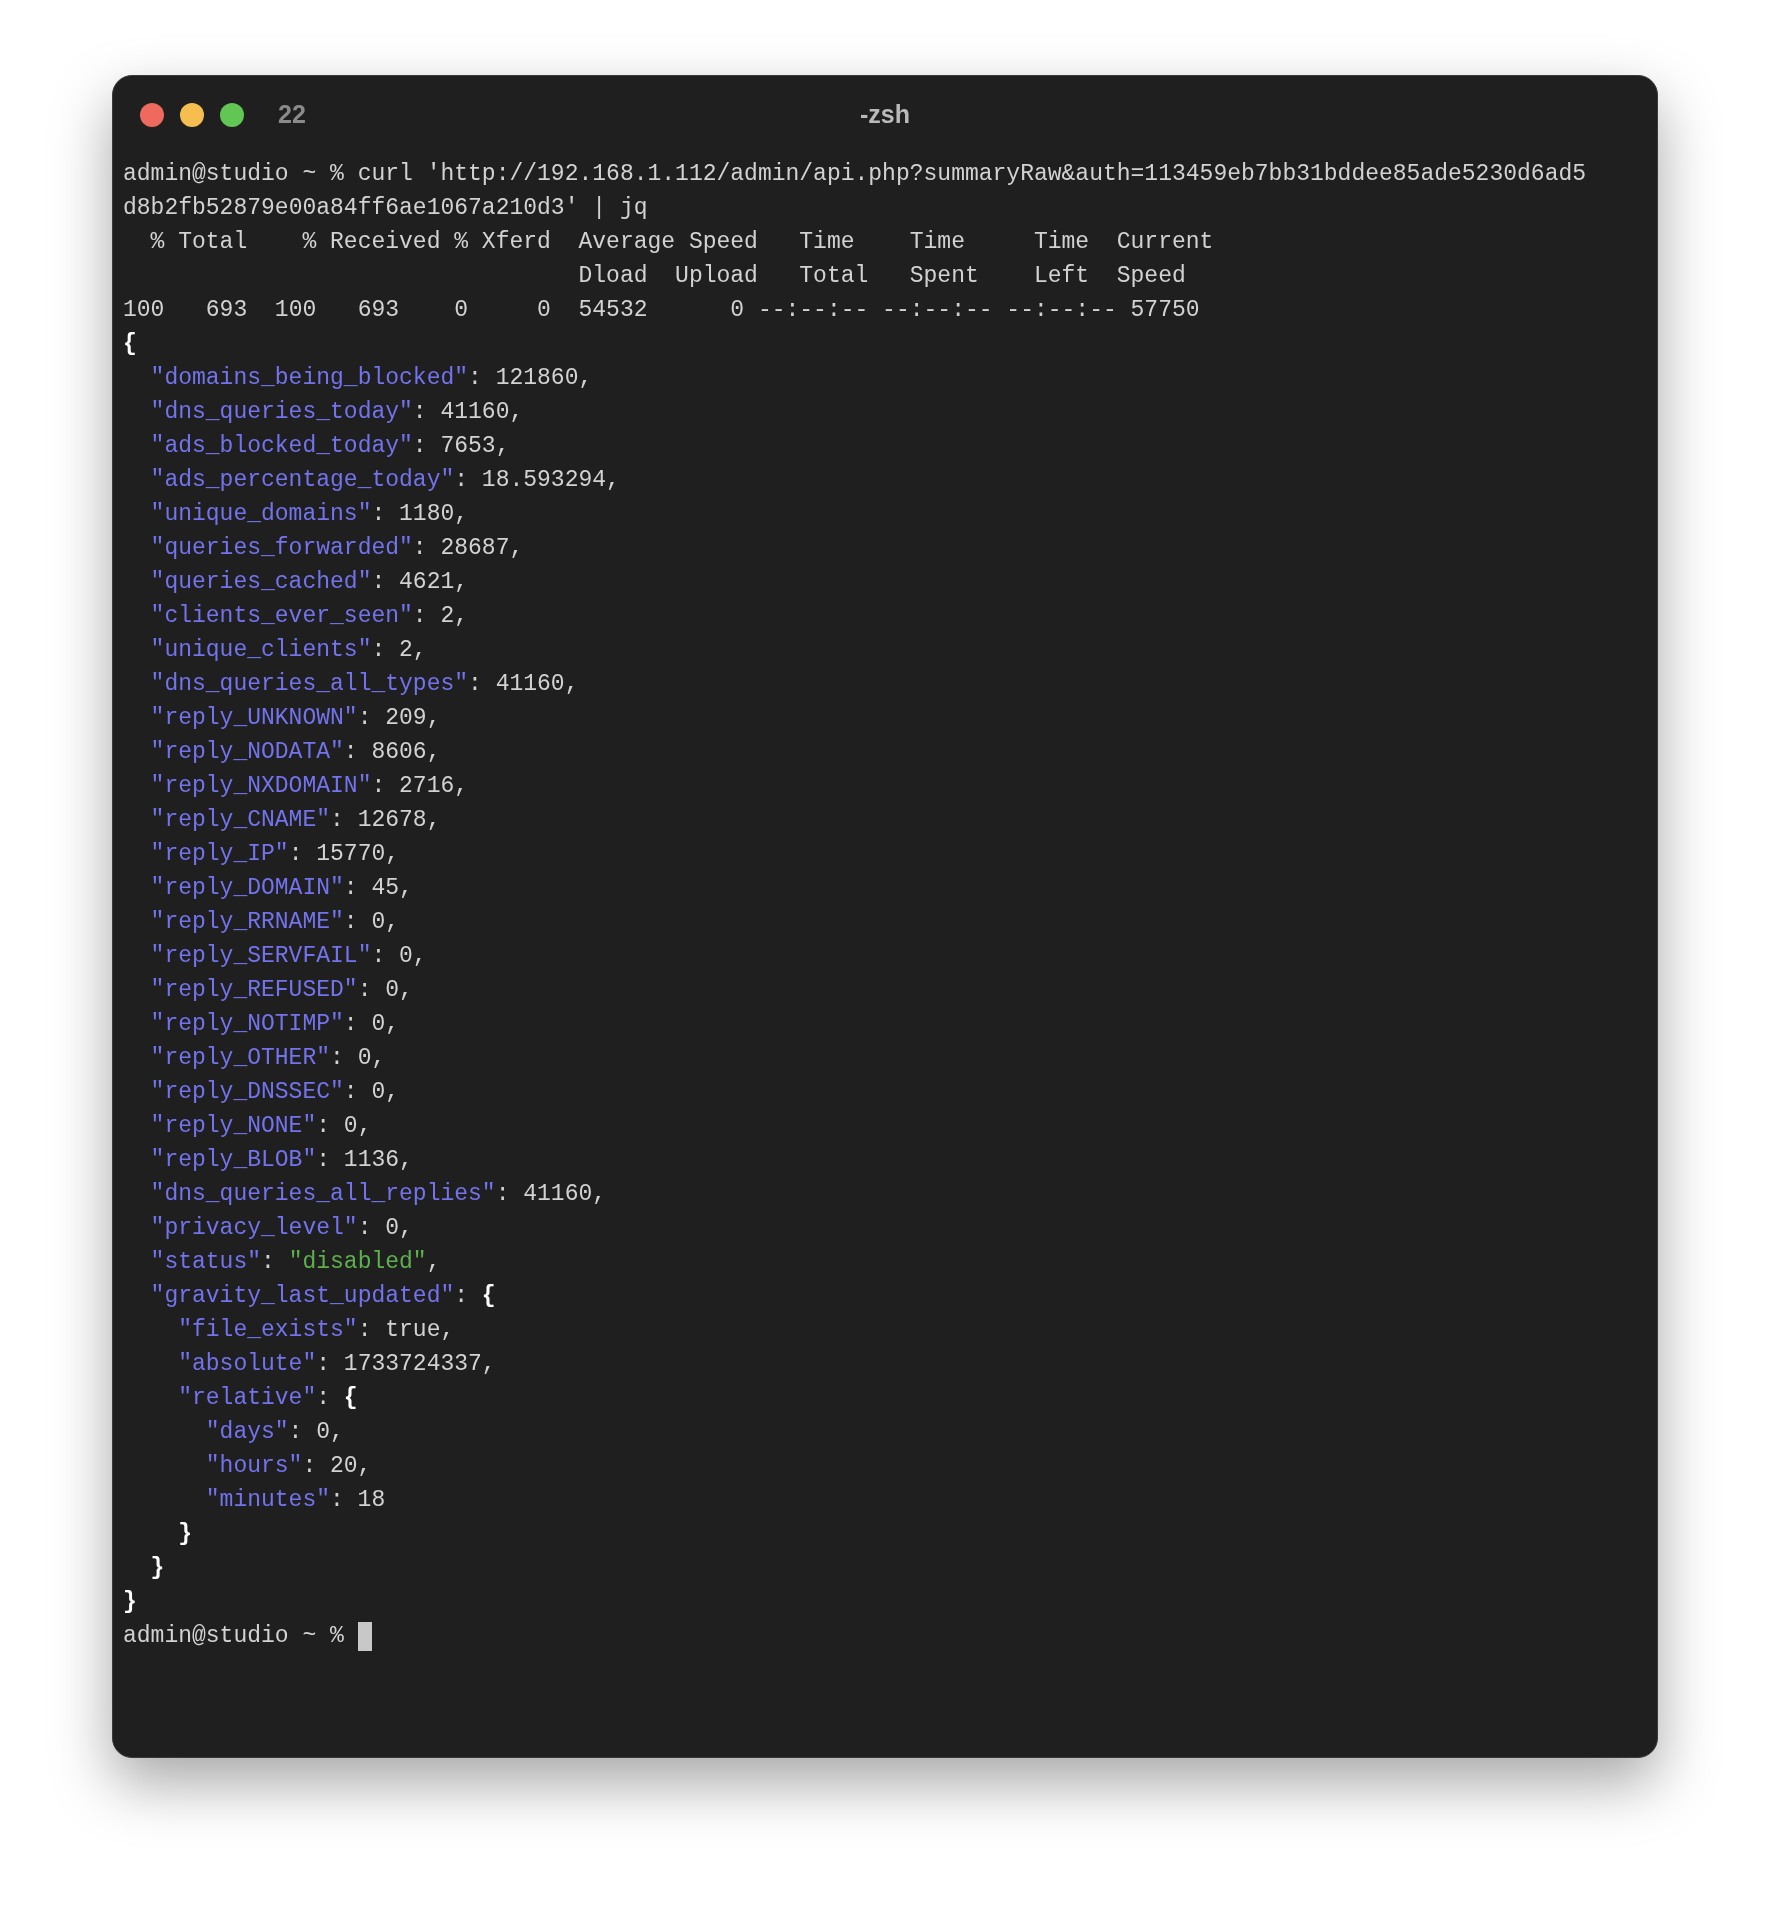 The height and width of the screenshot is (1906, 1770). Describe the element at coordinates (309, 616) in the screenshot. I see `json-line: "clients_ever_seen": 2,` at that location.